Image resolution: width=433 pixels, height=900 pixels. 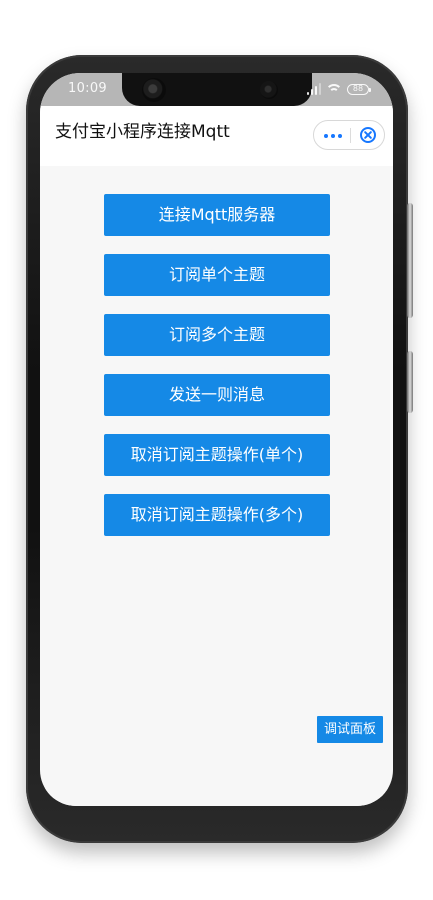 I want to click on side-volume-button, so click(x=410, y=260).